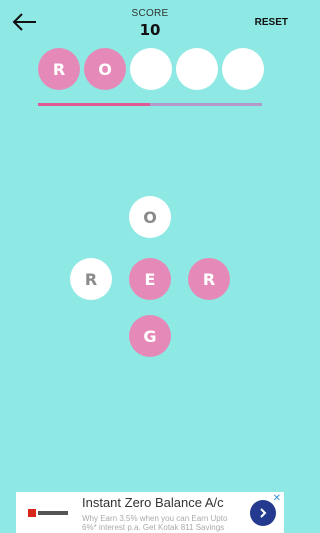 The width and height of the screenshot is (320, 533). I want to click on answer-slot: R, so click(59, 69).